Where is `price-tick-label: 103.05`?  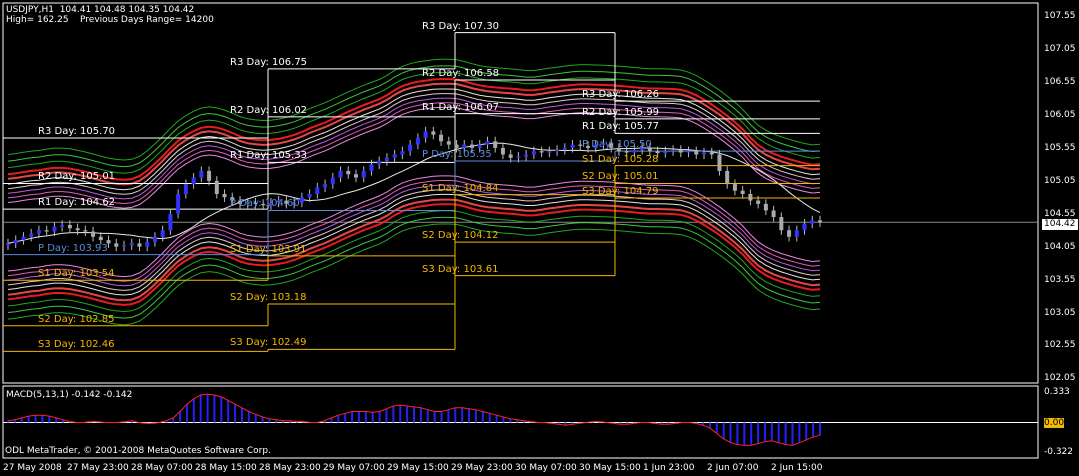 price-tick-label: 103.05 is located at coordinates (1060, 312).